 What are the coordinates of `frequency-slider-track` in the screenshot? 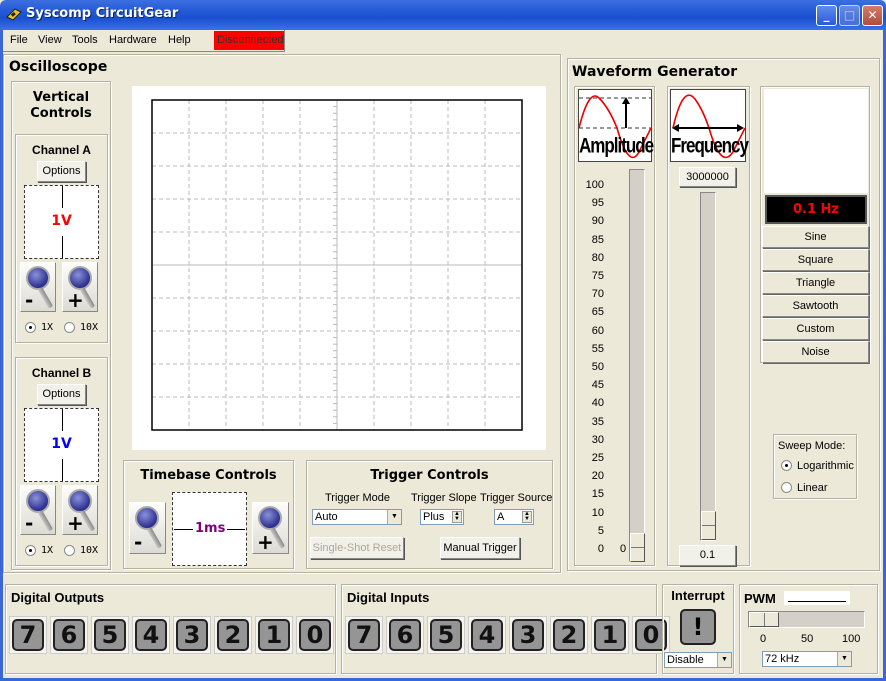 It's located at (708, 366).